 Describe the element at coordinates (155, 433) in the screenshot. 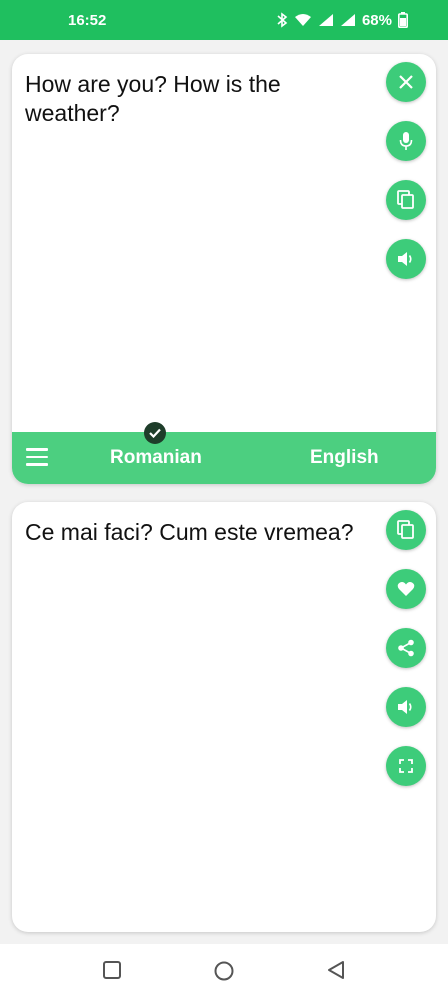

I see `check-icon` at that location.